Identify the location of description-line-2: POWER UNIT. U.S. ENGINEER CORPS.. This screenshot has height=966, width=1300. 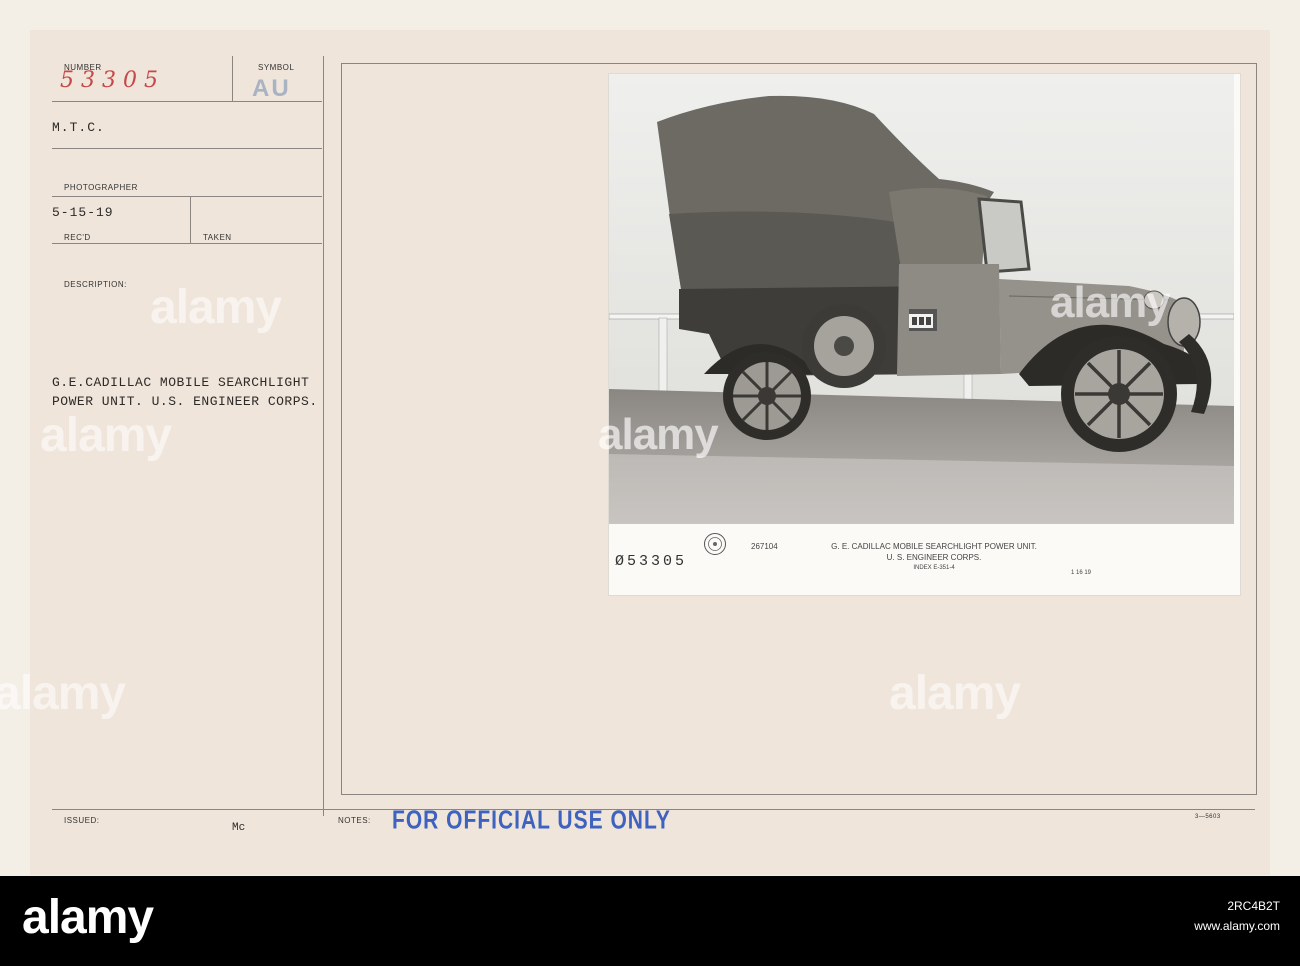
(185, 401).